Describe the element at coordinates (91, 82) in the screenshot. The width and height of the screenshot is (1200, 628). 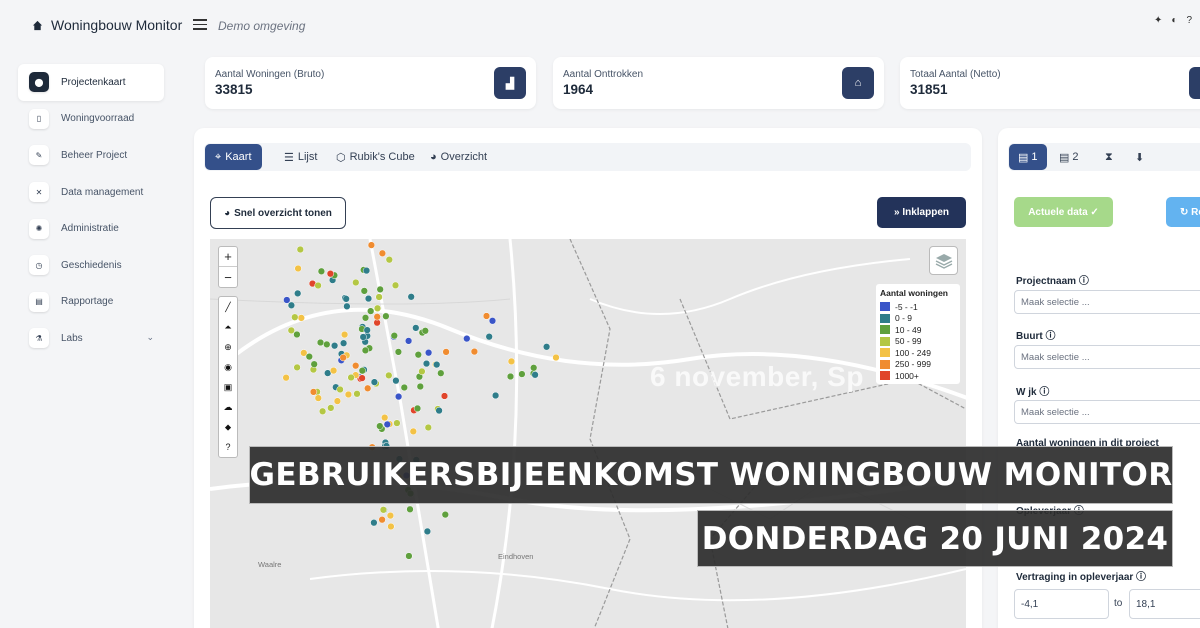
I see `sidebar-item-projectenkaart: ⬤ Projectenkaart` at that location.